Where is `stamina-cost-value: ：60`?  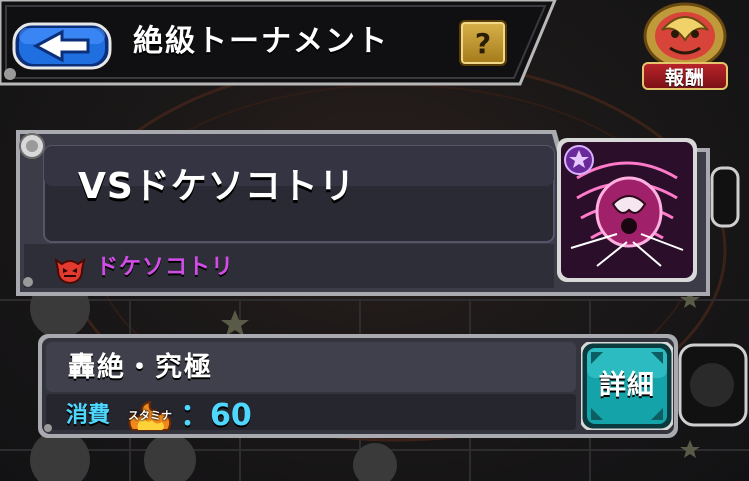
stamina-cost-value: ：60 is located at coordinates (216, 415).